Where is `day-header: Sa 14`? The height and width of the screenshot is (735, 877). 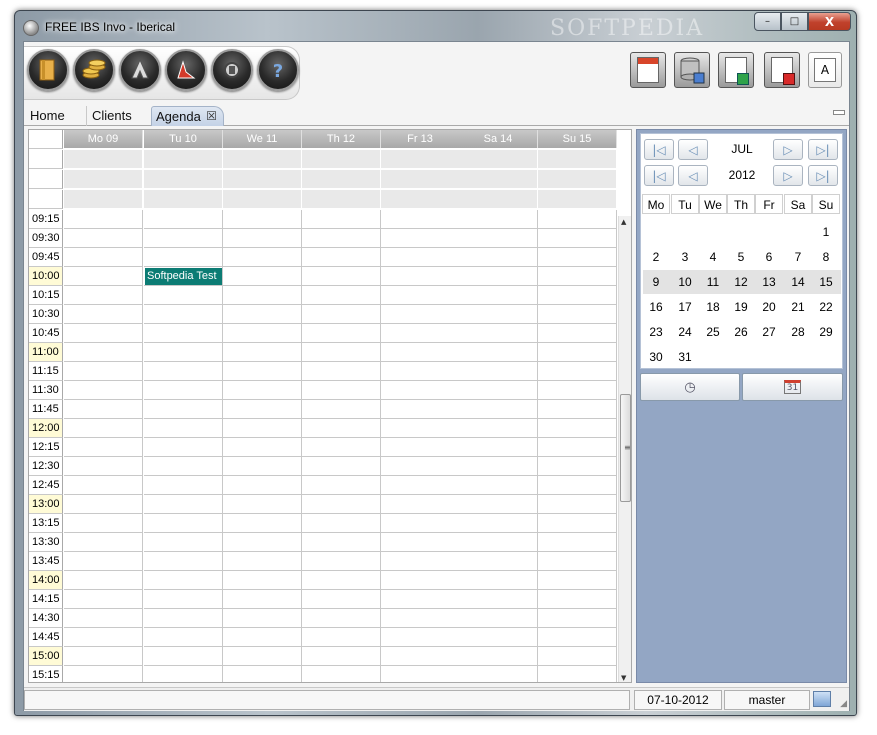 day-header: Sa 14 is located at coordinates (498, 139).